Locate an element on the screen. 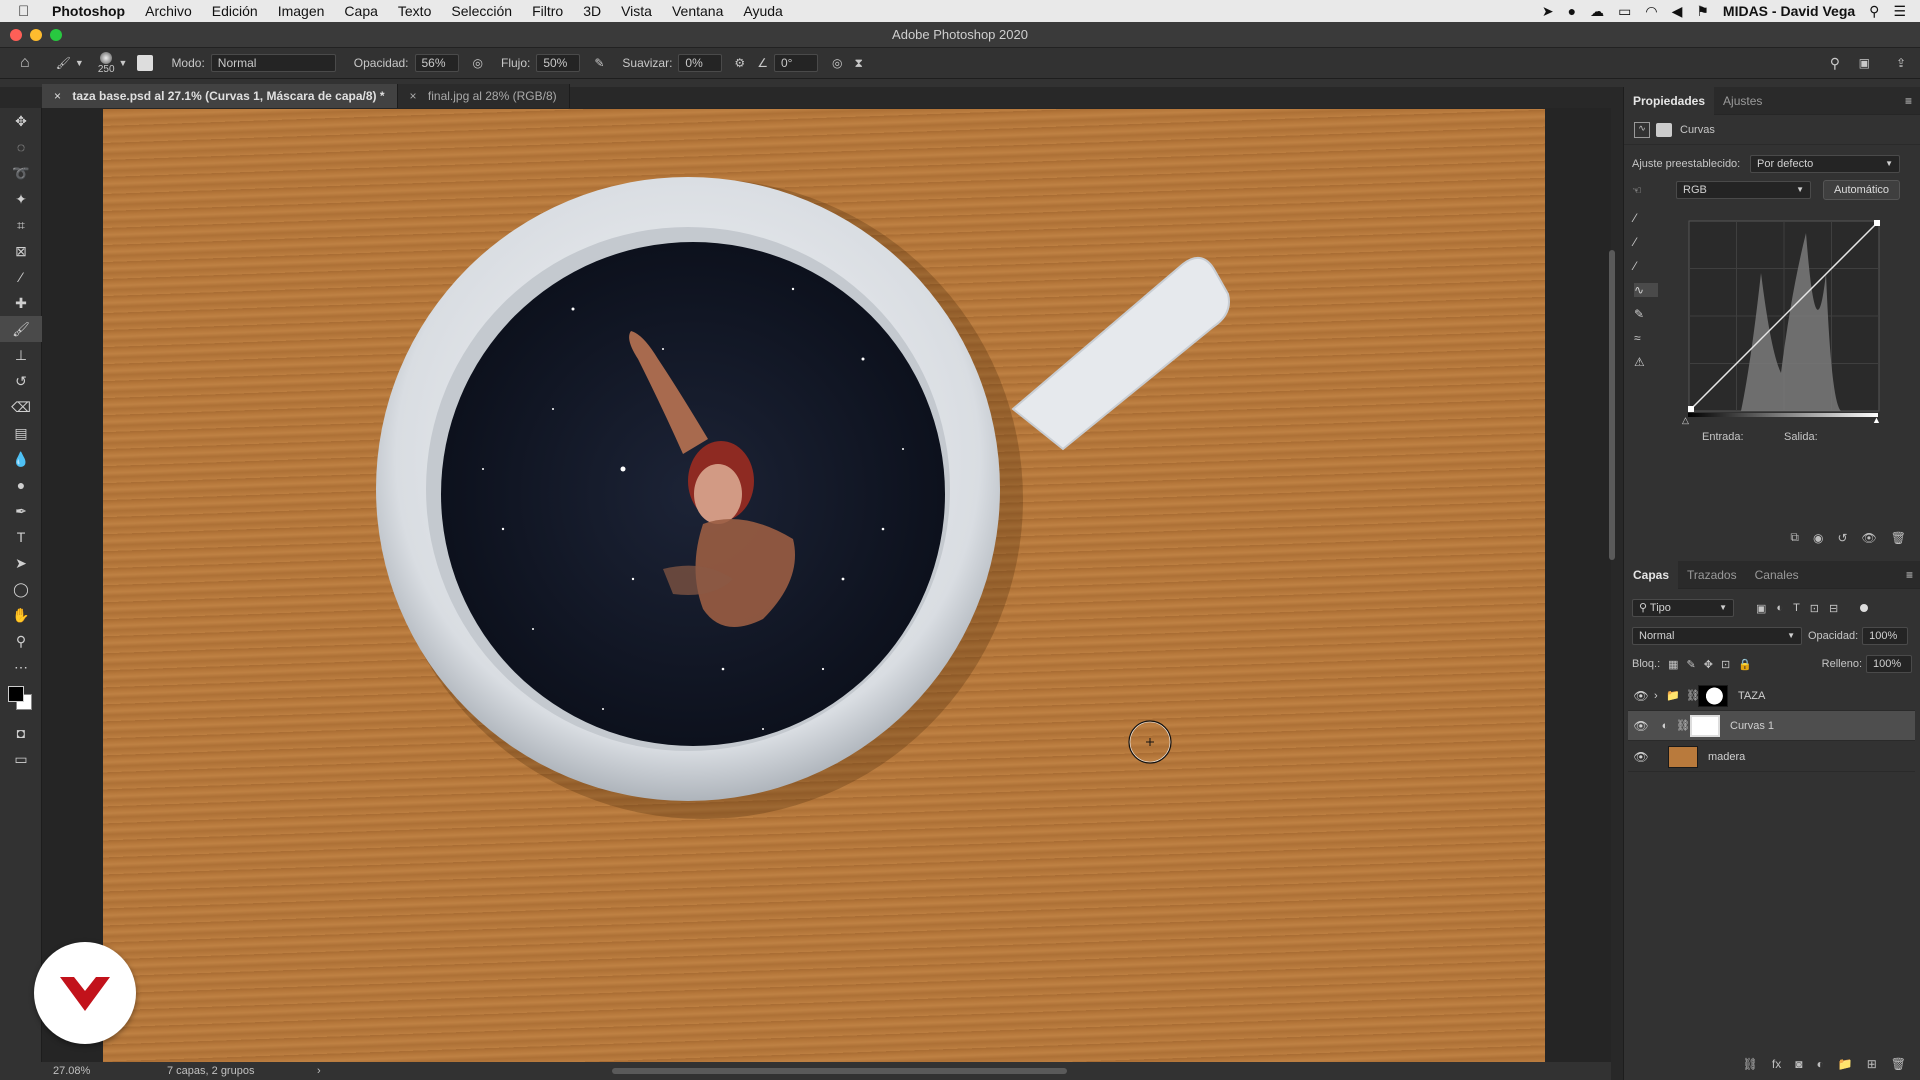  brush-preset-icon: 🖌 is located at coordinates (63, 63).